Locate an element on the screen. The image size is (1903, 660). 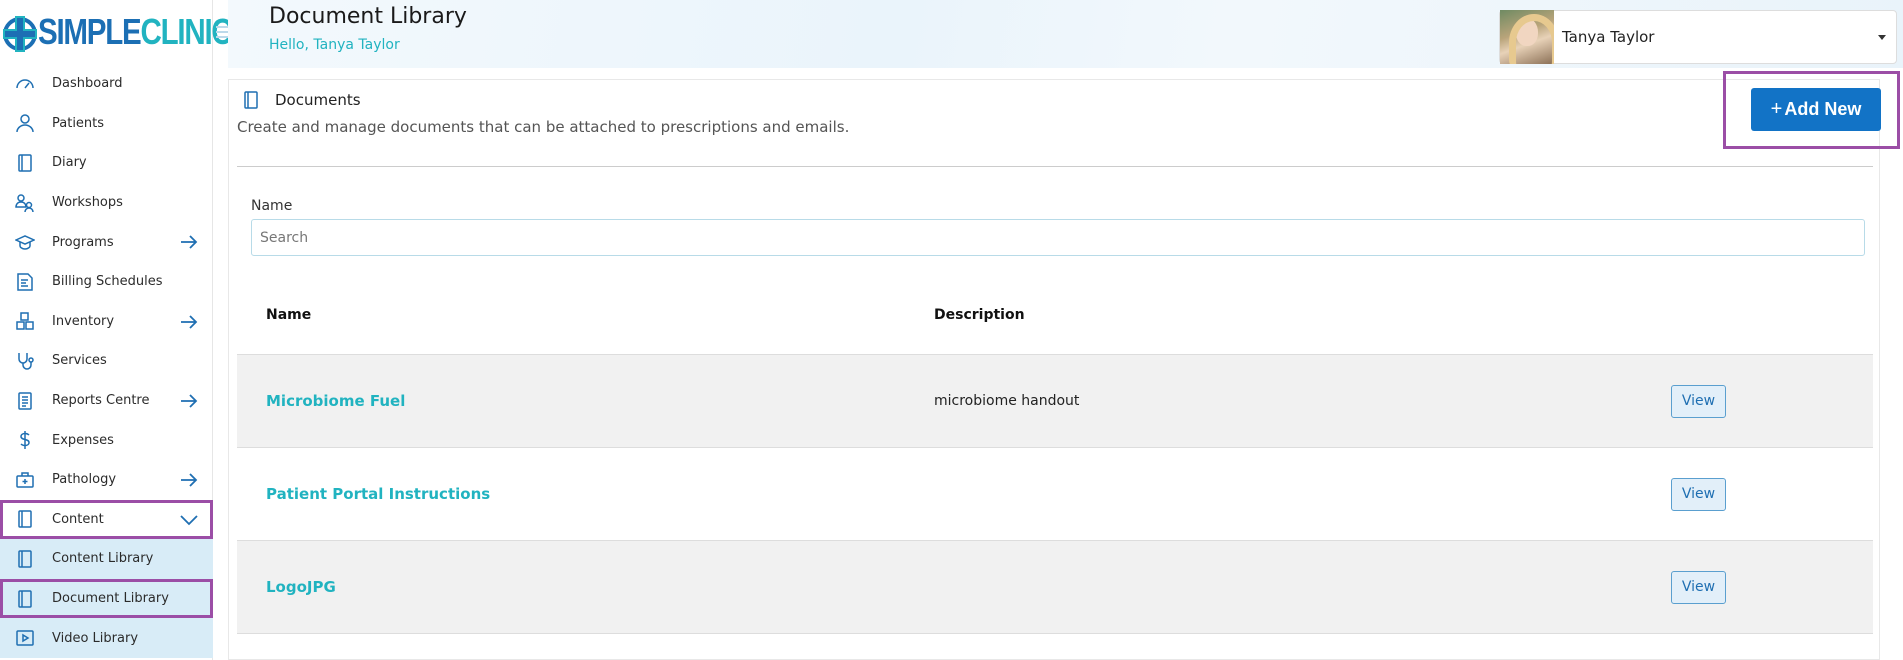
sidebar-item-label: Reports Centre is located at coordinates (101, 401).